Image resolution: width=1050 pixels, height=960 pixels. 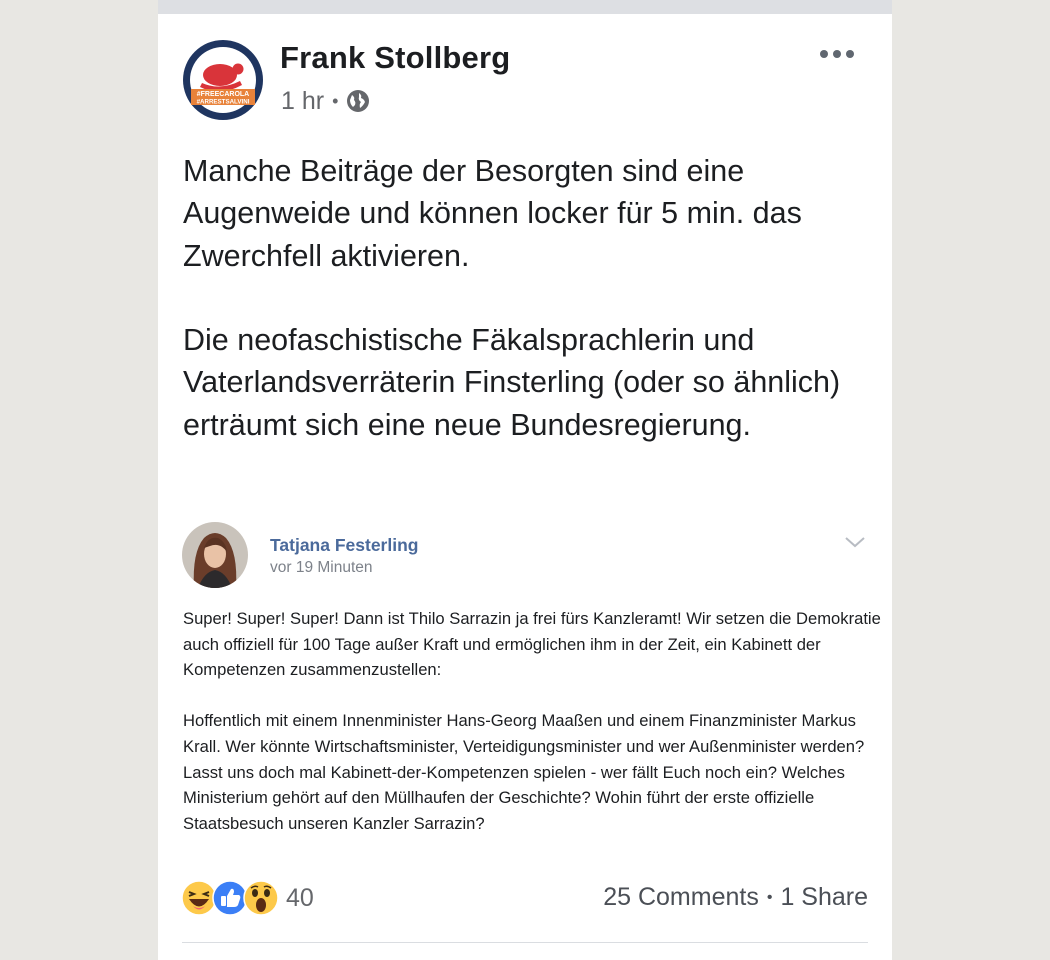 I want to click on comments-link: 25 Comments, so click(x=681, y=897).